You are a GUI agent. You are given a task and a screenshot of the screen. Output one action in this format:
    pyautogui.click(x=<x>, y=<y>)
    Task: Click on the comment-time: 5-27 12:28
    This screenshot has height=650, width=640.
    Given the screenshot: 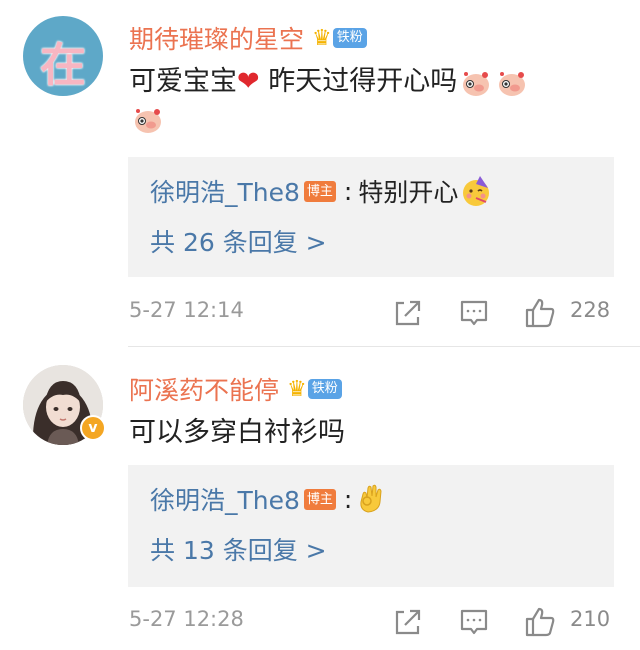 What is the action you would take?
    pyautogui.click(x=186, y=619)
    